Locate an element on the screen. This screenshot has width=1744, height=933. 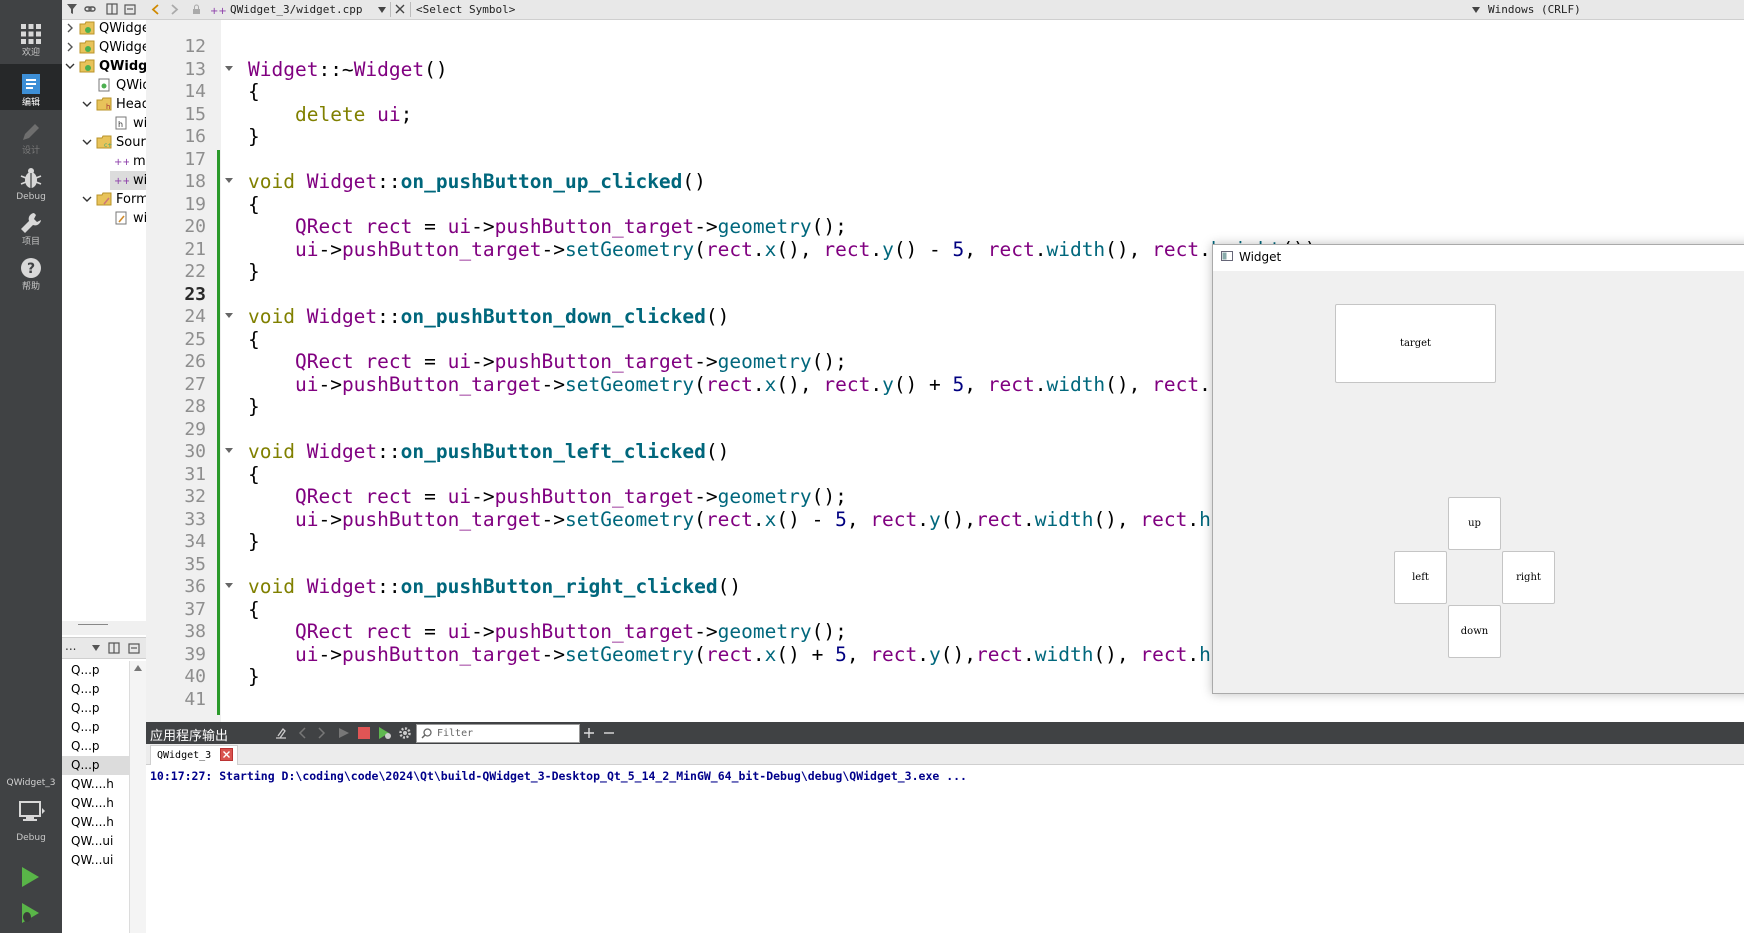
symbol-selector: <Select Symbol> is located at coordinates (465, 9).